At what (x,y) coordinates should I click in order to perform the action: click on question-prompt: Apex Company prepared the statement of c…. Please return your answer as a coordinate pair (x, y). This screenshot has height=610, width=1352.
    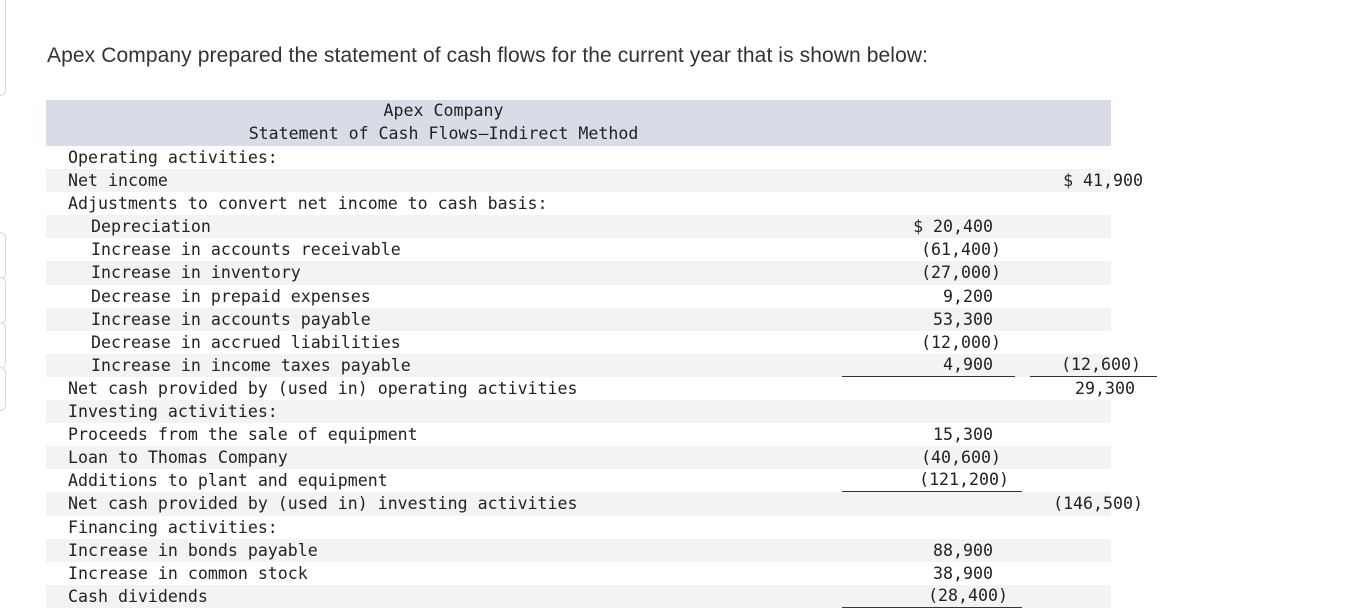
    Looking at the image, I should click on (488, 55).